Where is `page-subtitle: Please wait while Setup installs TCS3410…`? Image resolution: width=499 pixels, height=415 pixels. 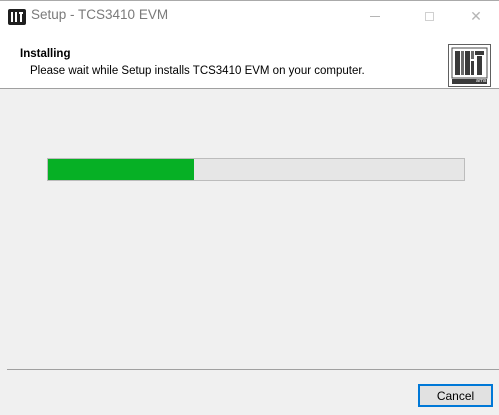 page-subtitle: Please wait while Setup installs TCS3410… is located at coordinates (197, 71).